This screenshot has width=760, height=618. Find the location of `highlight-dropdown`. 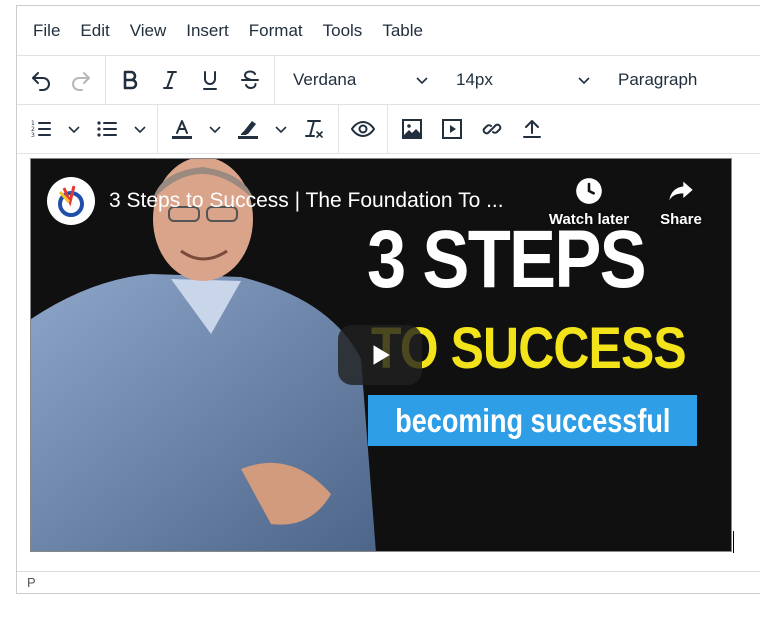

highlight-dropdown is located at coordinates (281, 129).